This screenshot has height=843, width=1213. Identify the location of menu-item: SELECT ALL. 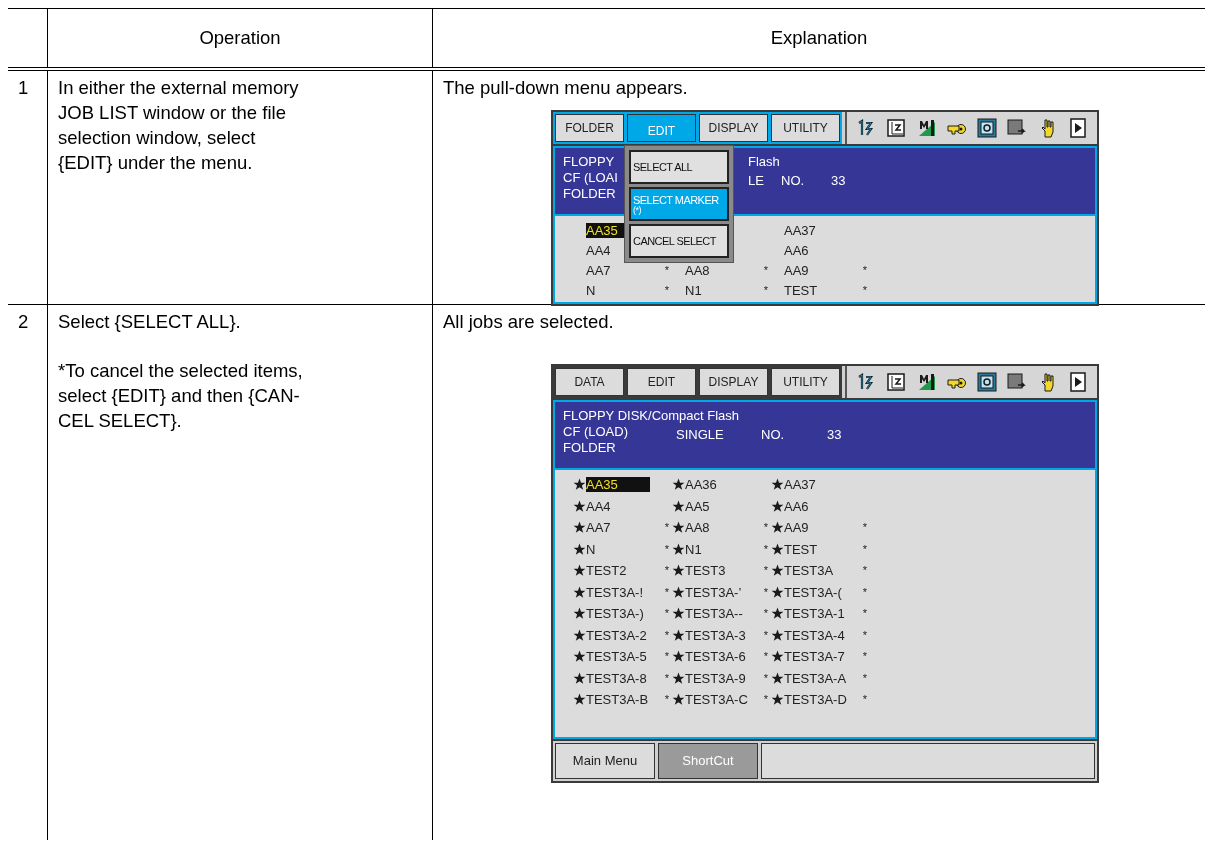
(679, 167).